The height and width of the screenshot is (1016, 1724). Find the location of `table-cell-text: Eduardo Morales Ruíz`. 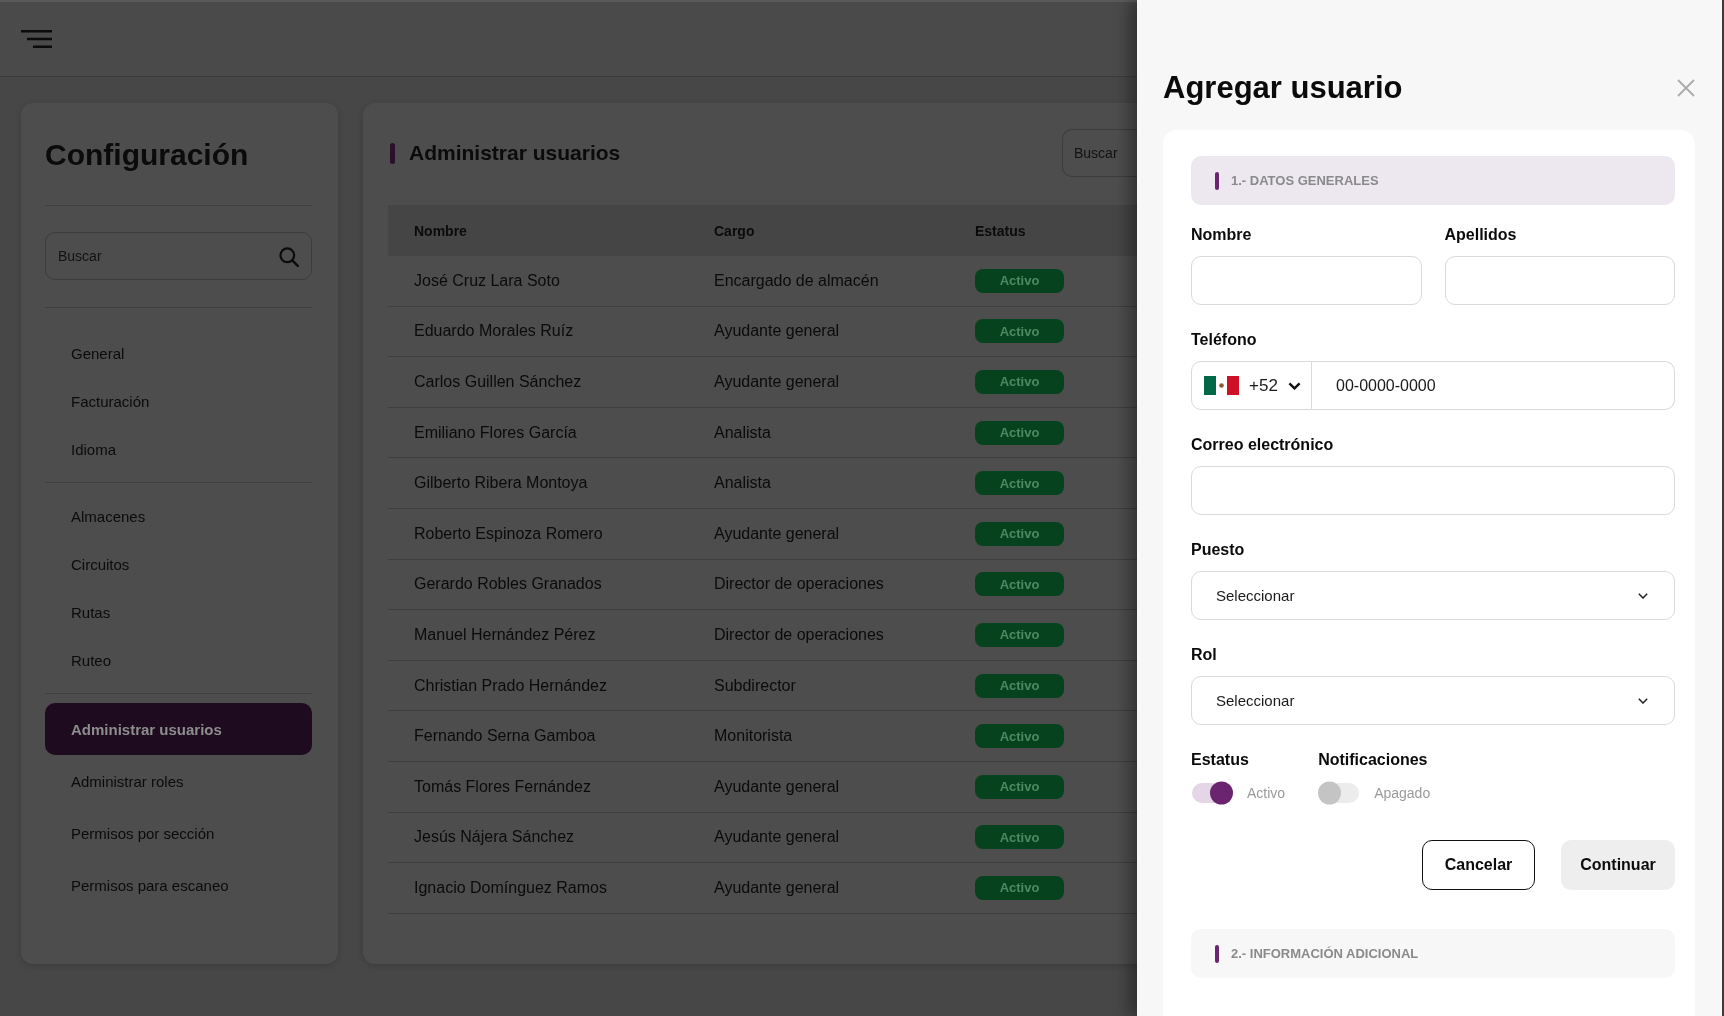

table-cell-text: Eduardo Morales Ruíz is located at coordinates (494, 331).